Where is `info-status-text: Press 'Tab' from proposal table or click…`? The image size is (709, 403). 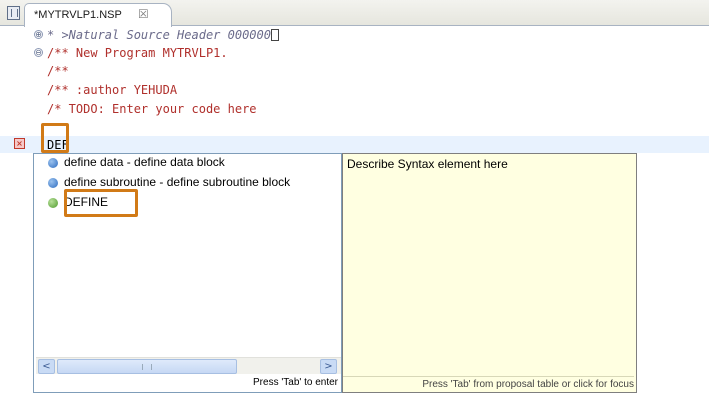
info-status-text: Press 'Tab' from proposal table or click… is located at coordinates (488, 383).